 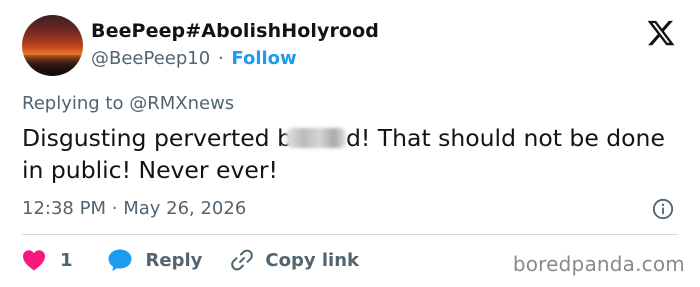 I want to click on tweet-text-before-blur: Disgusting perverted b, so click(x=157, y=138).